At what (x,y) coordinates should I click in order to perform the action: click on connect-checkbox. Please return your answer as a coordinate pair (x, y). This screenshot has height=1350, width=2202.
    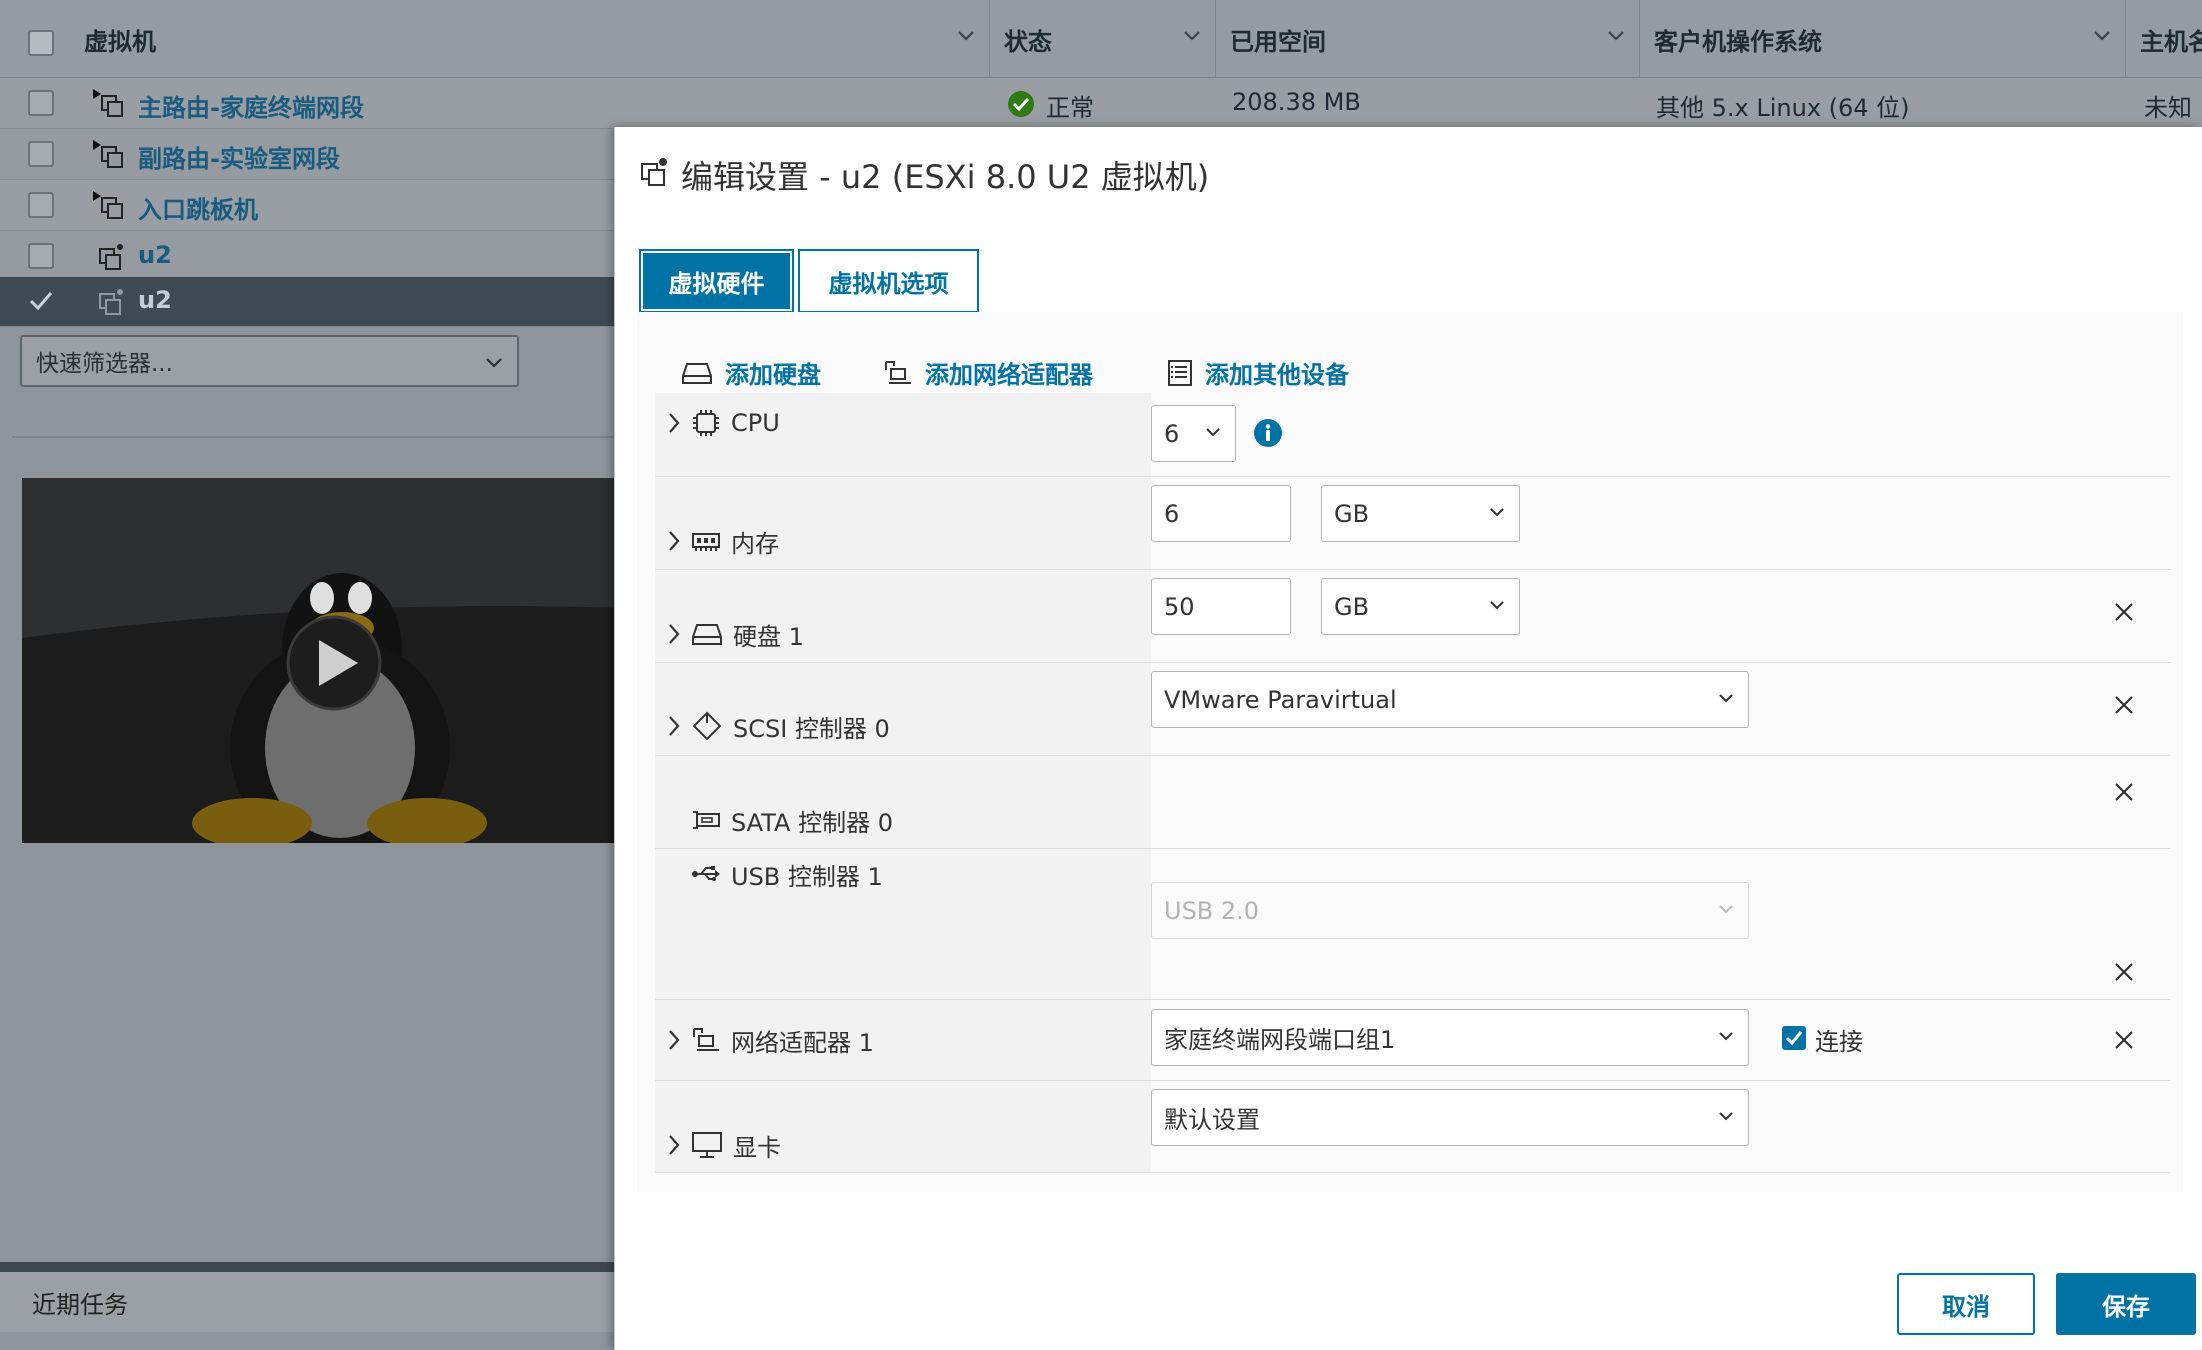
    Looking at the image, I should click on (1794, 1038).